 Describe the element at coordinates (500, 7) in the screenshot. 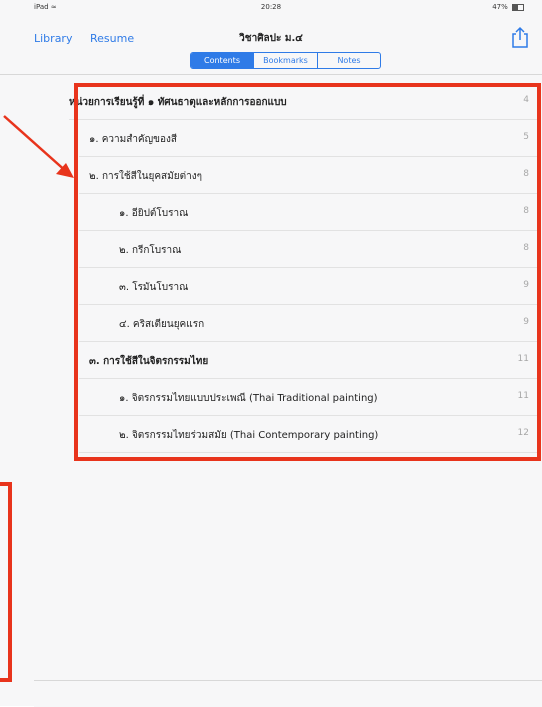

I see `battery-percent: 47%` at that location.